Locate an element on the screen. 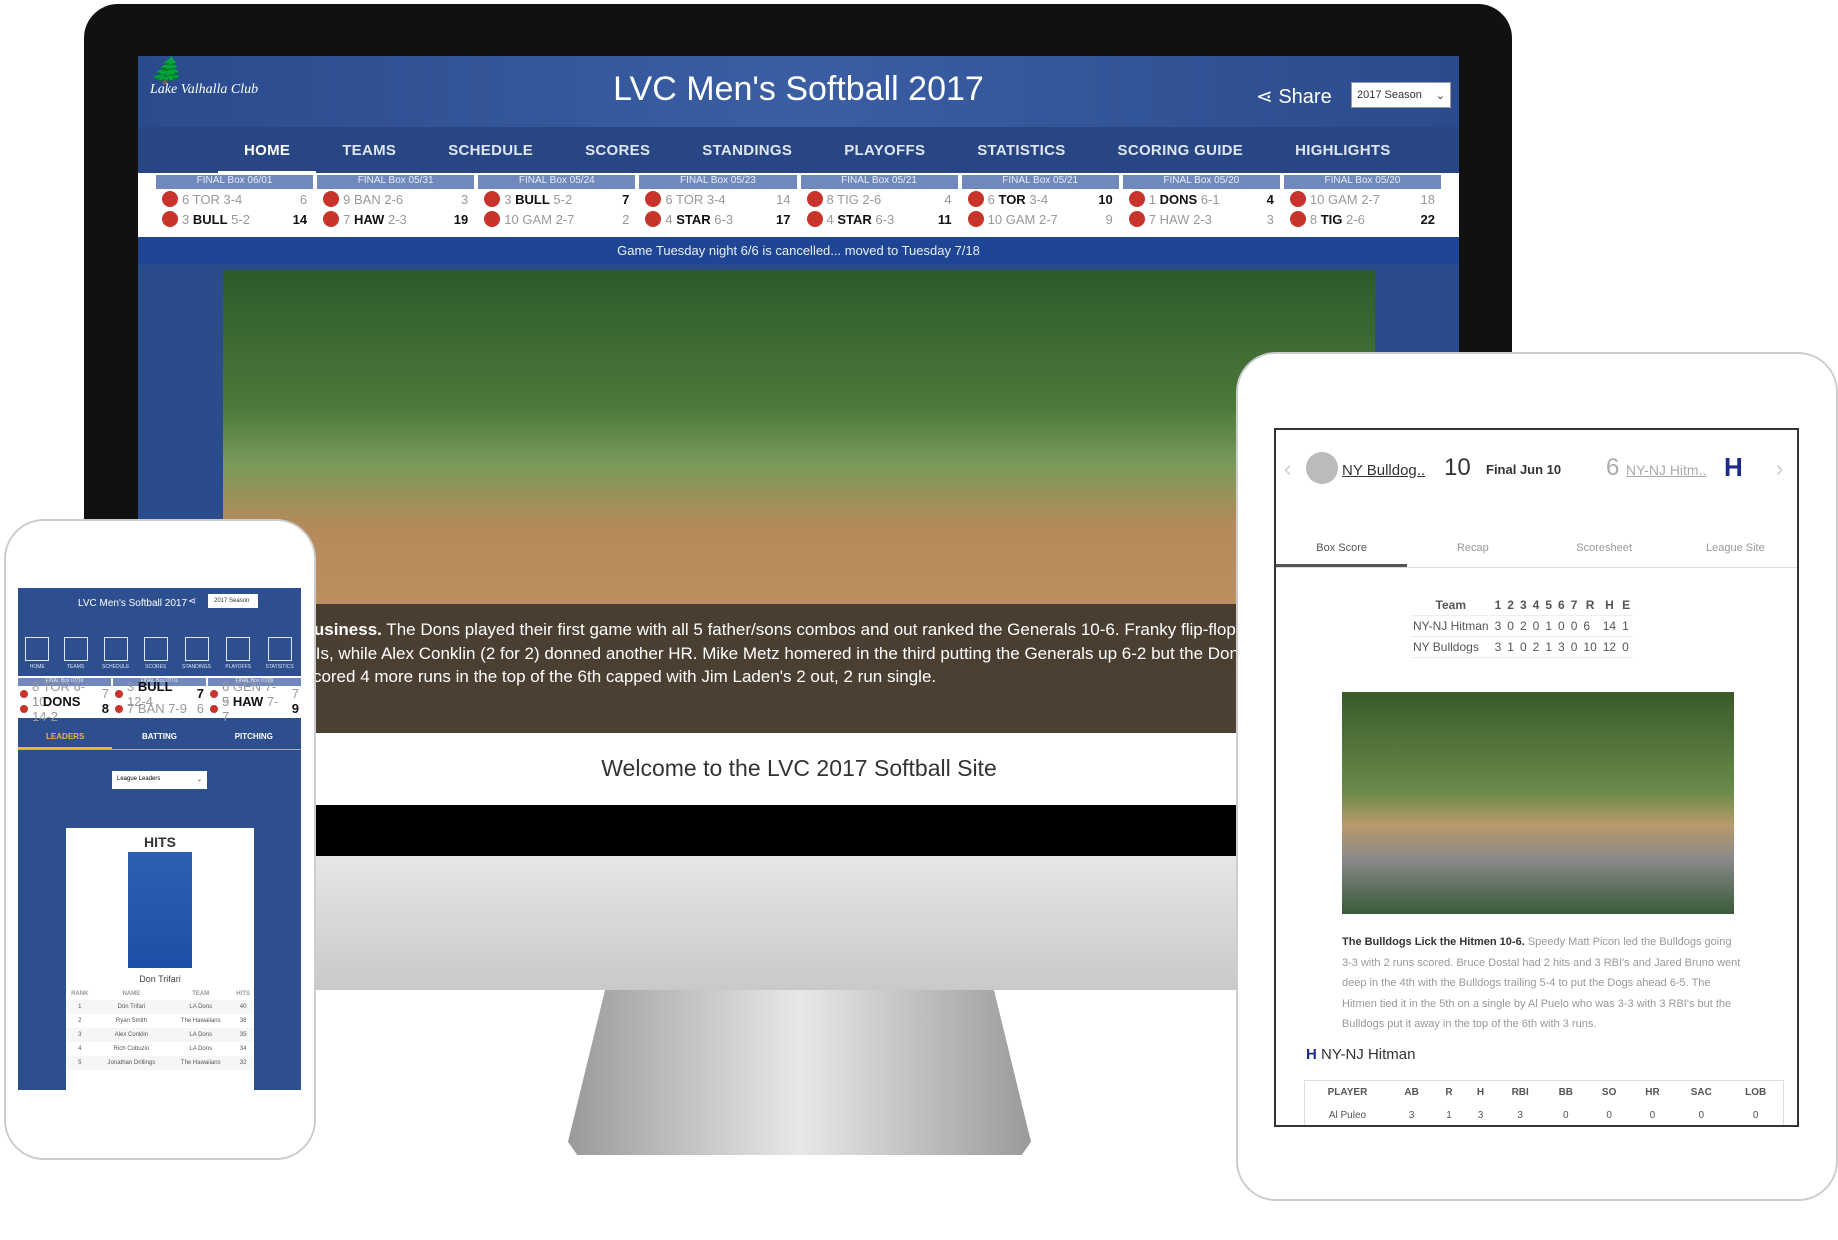  nav-item-scores: SCORES is located at coordinates (617, 150).